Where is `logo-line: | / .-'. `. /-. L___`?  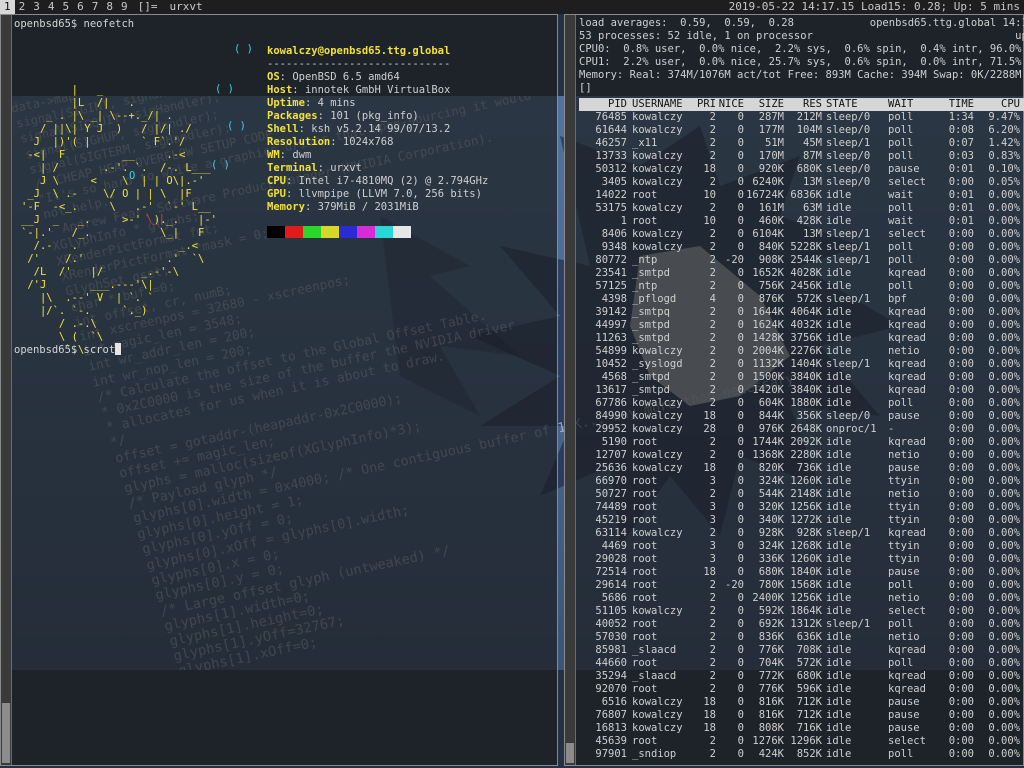
logo-line: | / .-'. `. /-. L___ is located at coordinates (116, 168).